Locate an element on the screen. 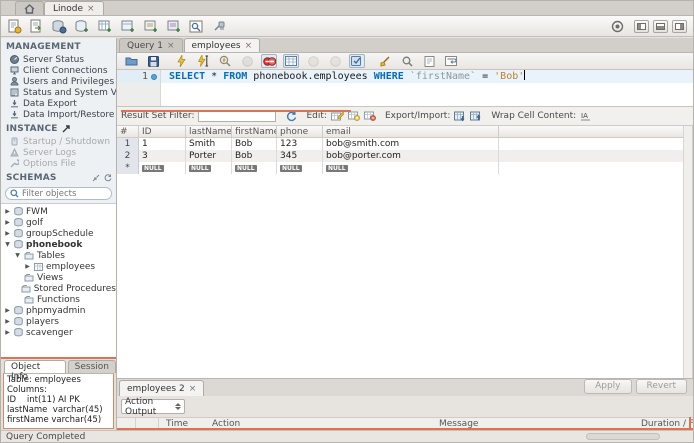 The height and width of the screenshot is (443, 694). schema-node-players: ▶ players is located at coordinates (58, 321).